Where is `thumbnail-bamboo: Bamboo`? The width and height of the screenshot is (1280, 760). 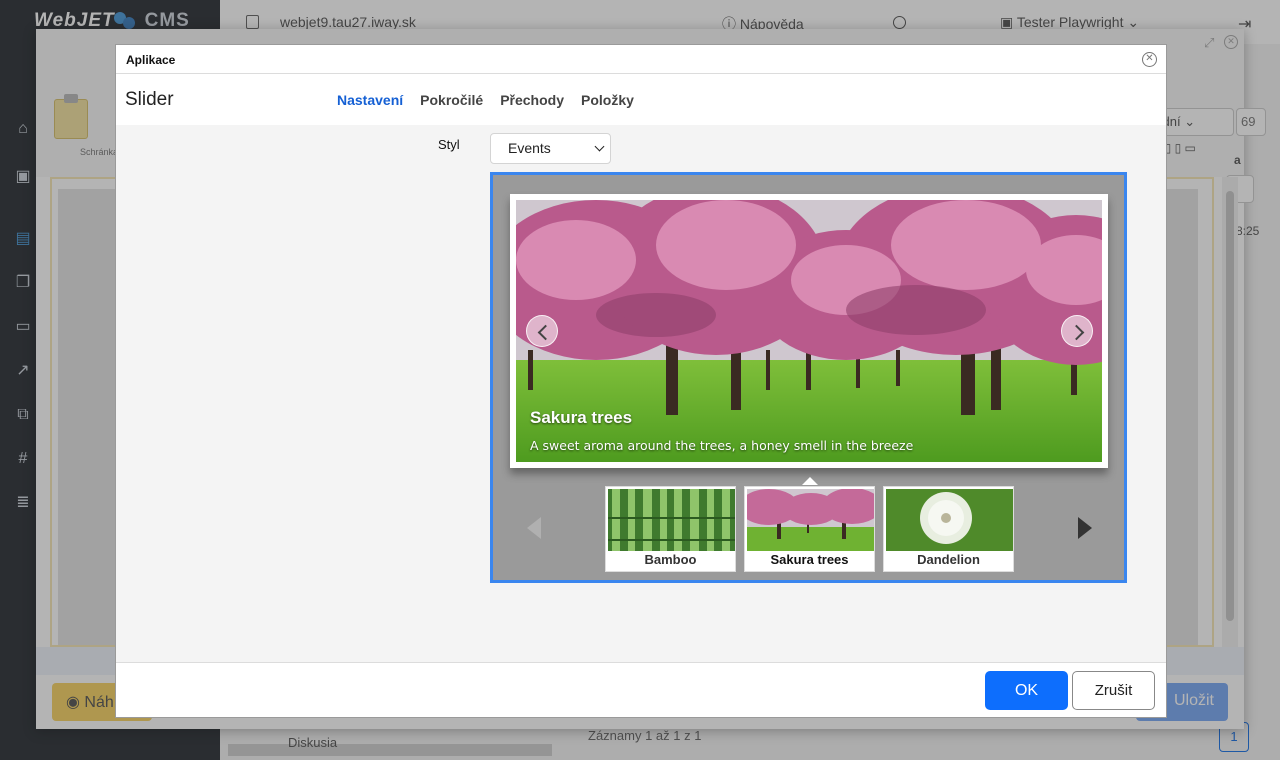
thumbnail-bamboo: Bamboo is located at coordinates (670, 529).